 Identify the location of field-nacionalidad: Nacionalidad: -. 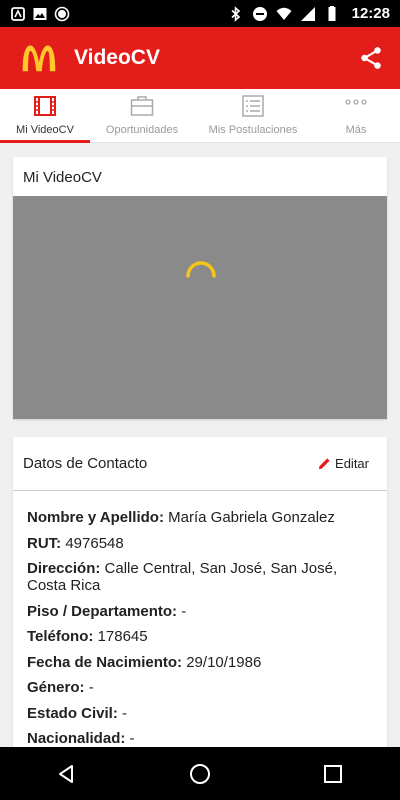
(81, 738).